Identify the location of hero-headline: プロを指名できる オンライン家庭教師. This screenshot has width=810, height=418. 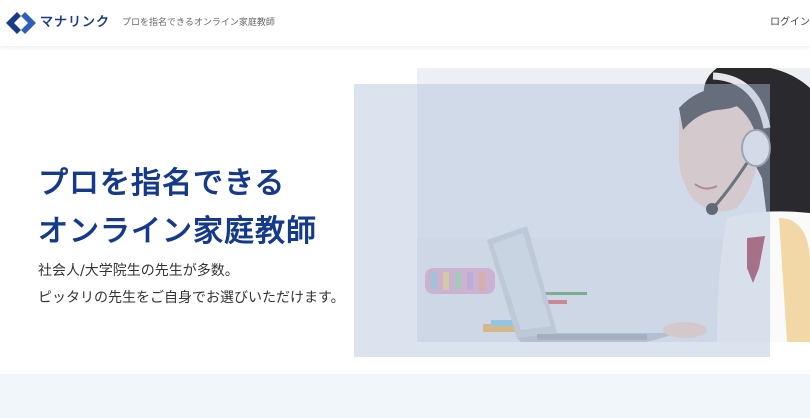
(177, 208).